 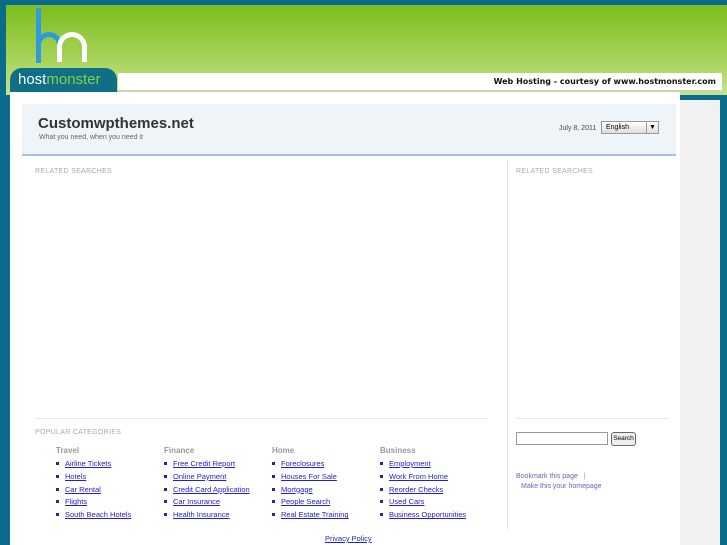 I want to click on homepage-link: Make this your homepage, so click(x=561, y=486).